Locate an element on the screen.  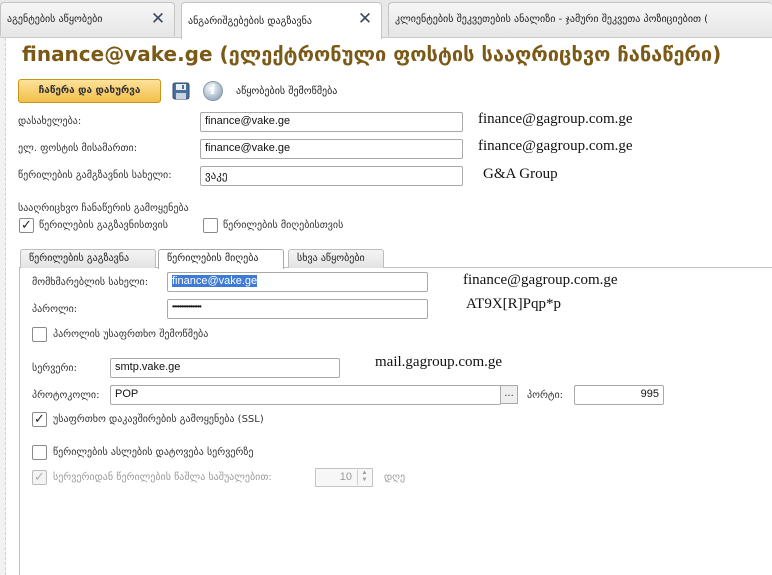
tab-receiving: წერილების მიღება is located at coordinates (221, 259).